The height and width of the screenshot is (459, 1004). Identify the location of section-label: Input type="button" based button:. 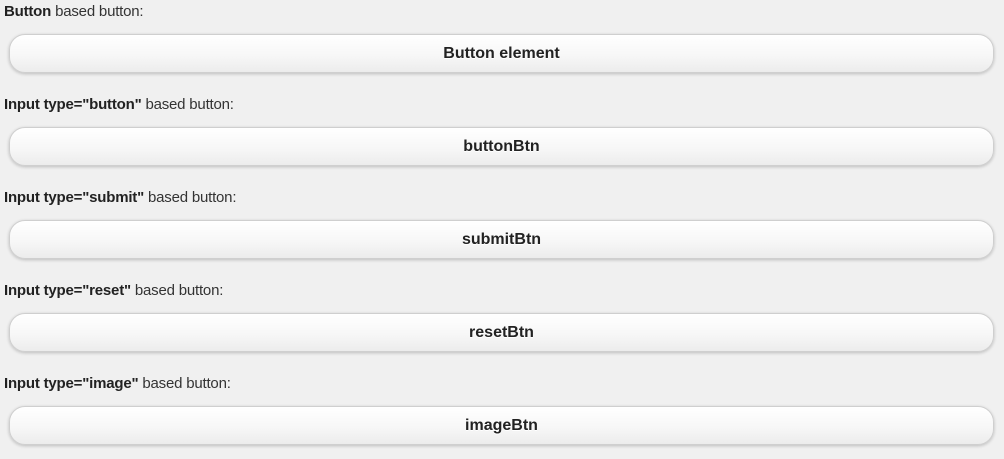
(119, 105).